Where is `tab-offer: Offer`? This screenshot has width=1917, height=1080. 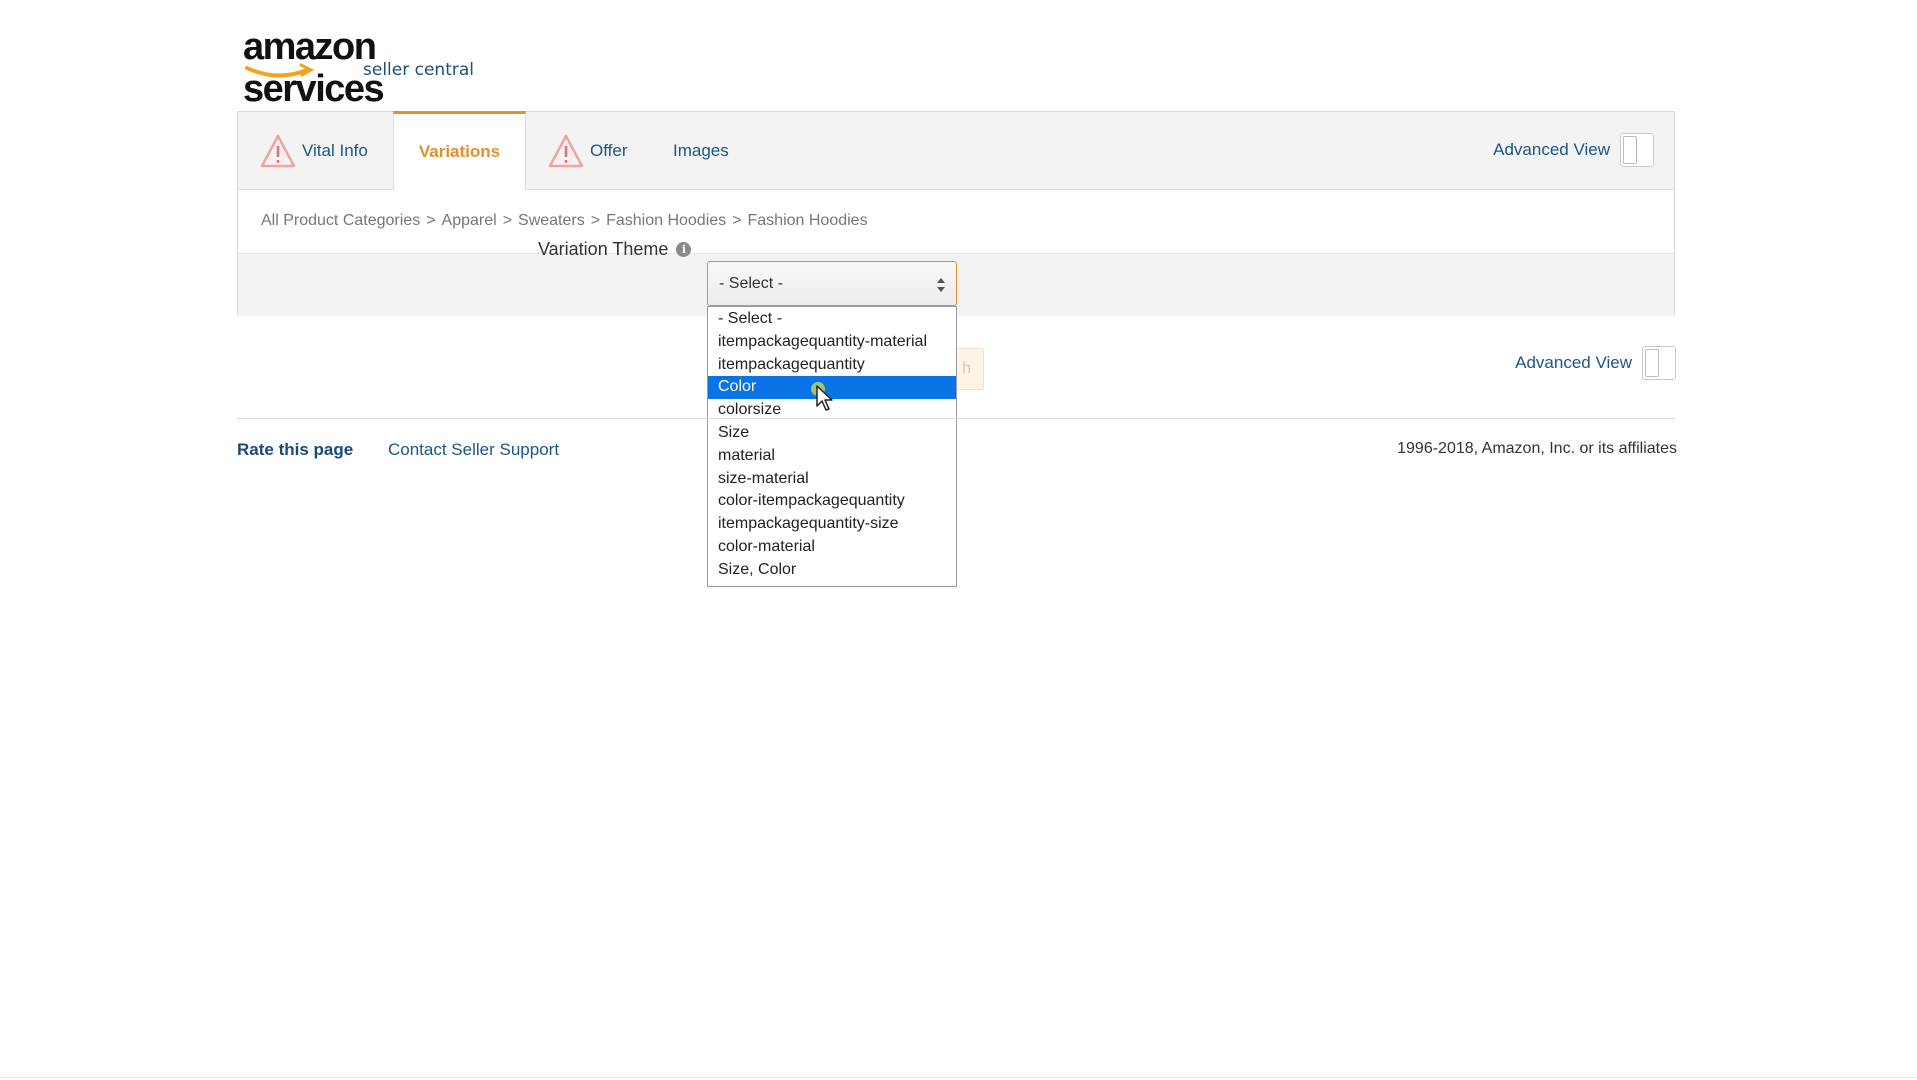 tab-offer: Offer is located at coordinates (587, 151).